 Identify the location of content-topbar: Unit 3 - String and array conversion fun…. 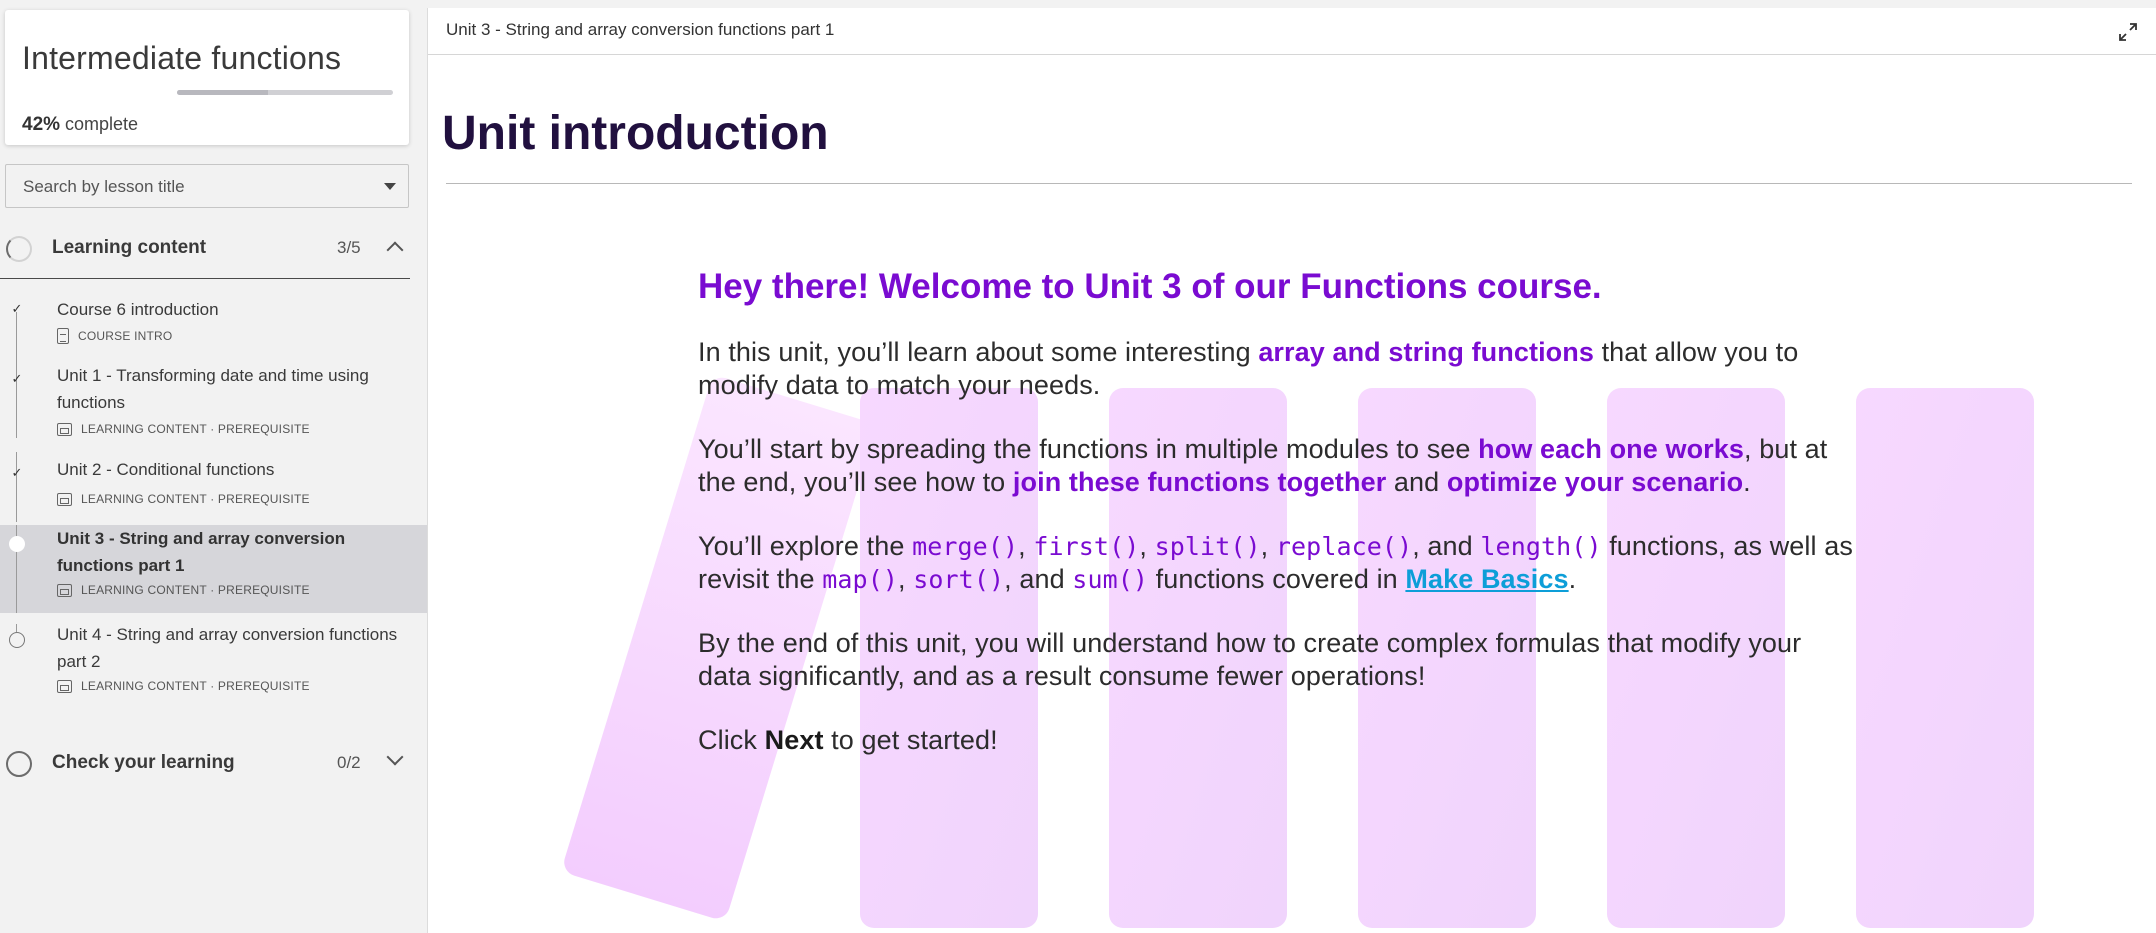
(1292, 31).